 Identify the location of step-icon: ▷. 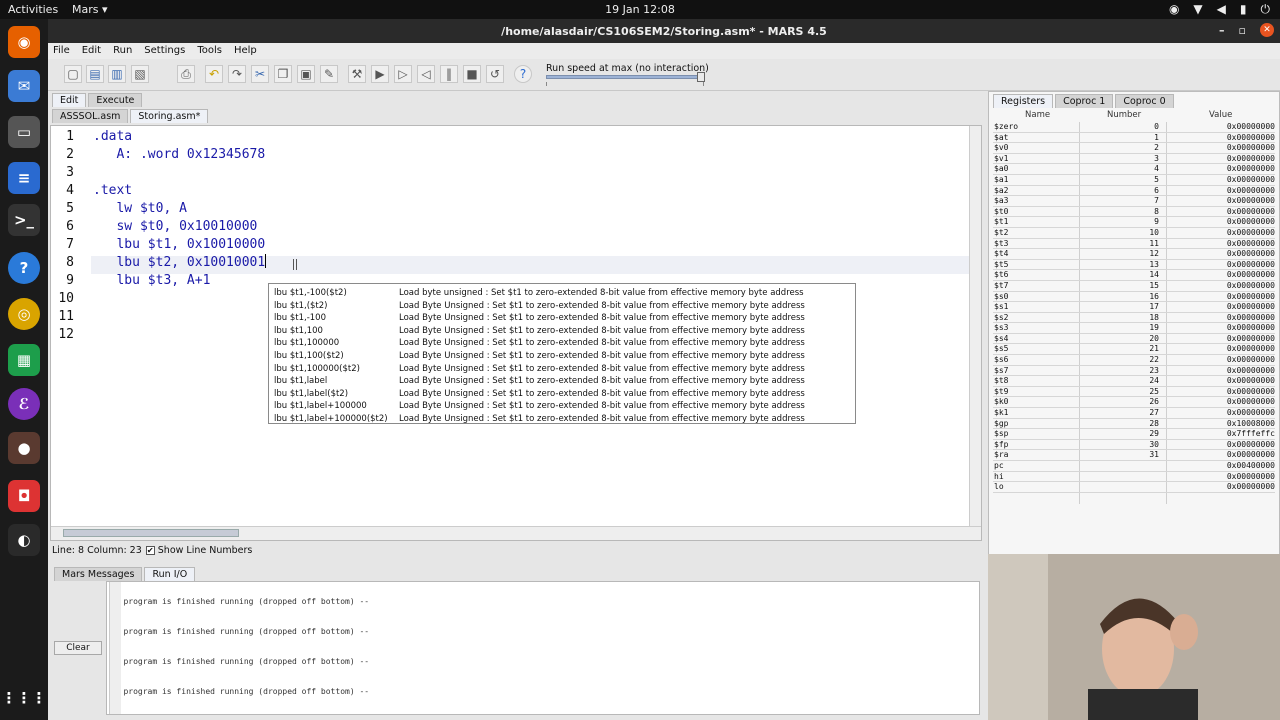
(403, 74).